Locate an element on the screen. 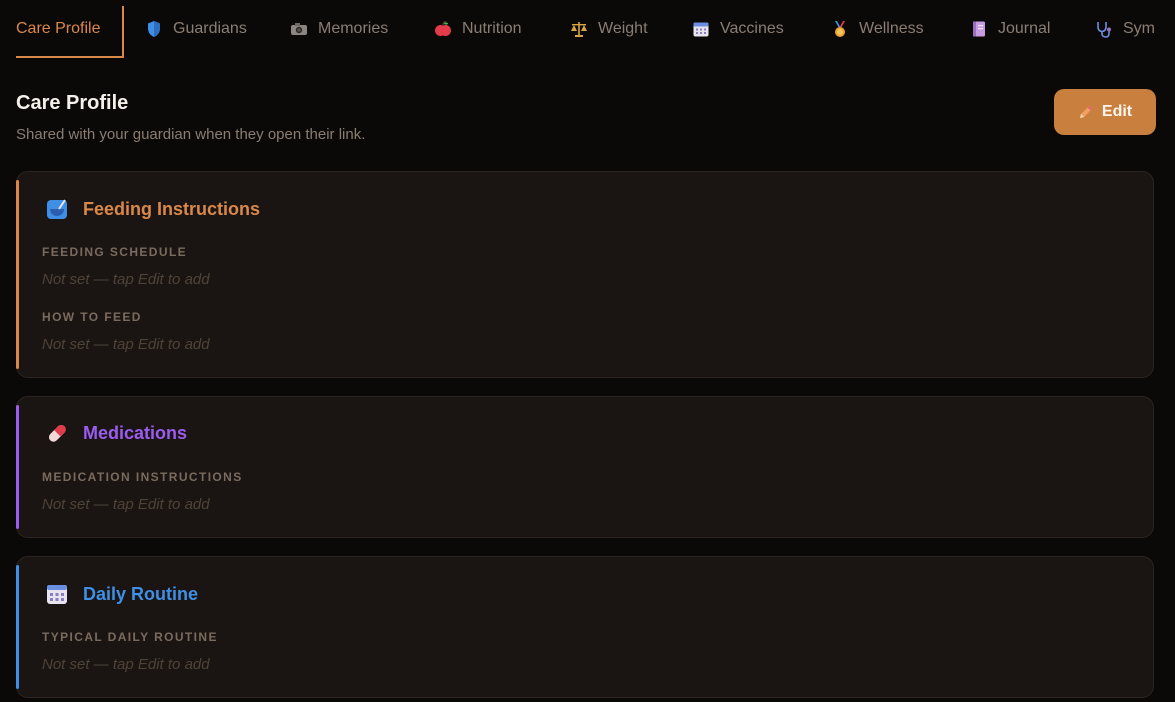 This screenshot has height=702, width=1175. edit-button: Edit is located at coordinates (1105, 112).